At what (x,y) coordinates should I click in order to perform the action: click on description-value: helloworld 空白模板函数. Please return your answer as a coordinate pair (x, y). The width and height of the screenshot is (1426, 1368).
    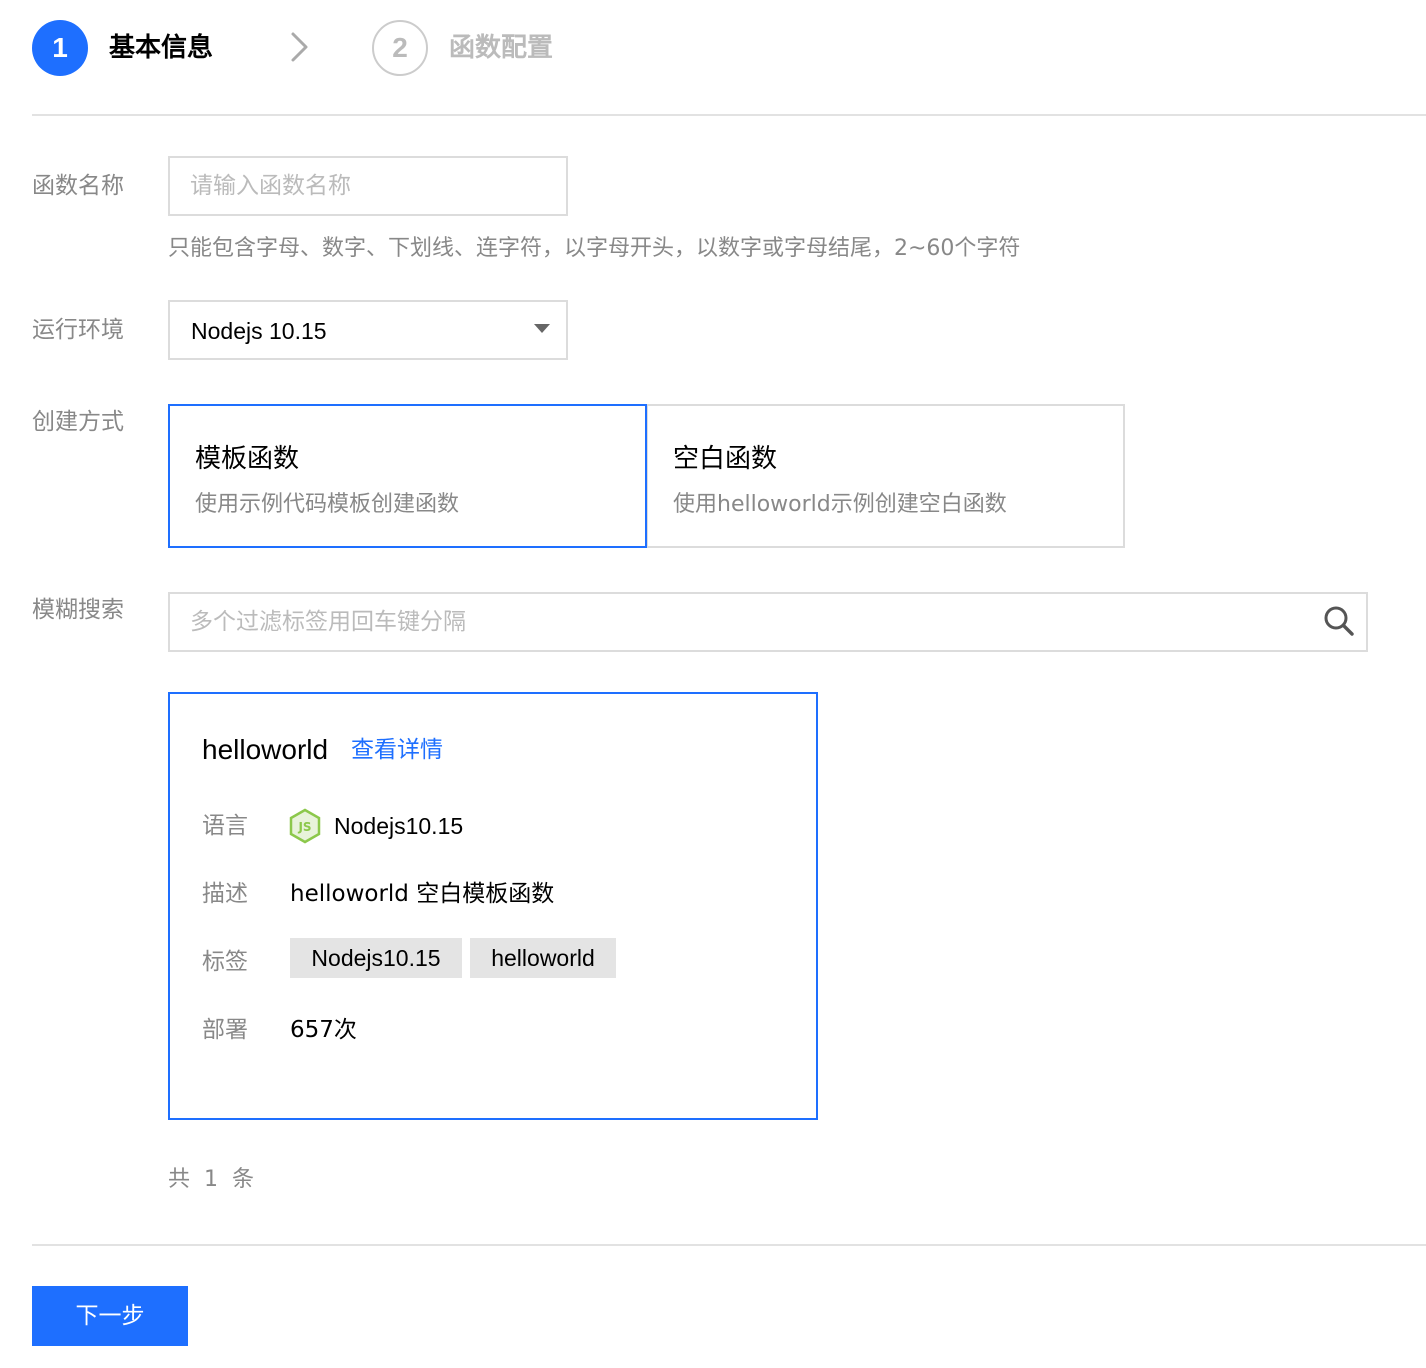
    Looking at the image, I should click on (422, 894).